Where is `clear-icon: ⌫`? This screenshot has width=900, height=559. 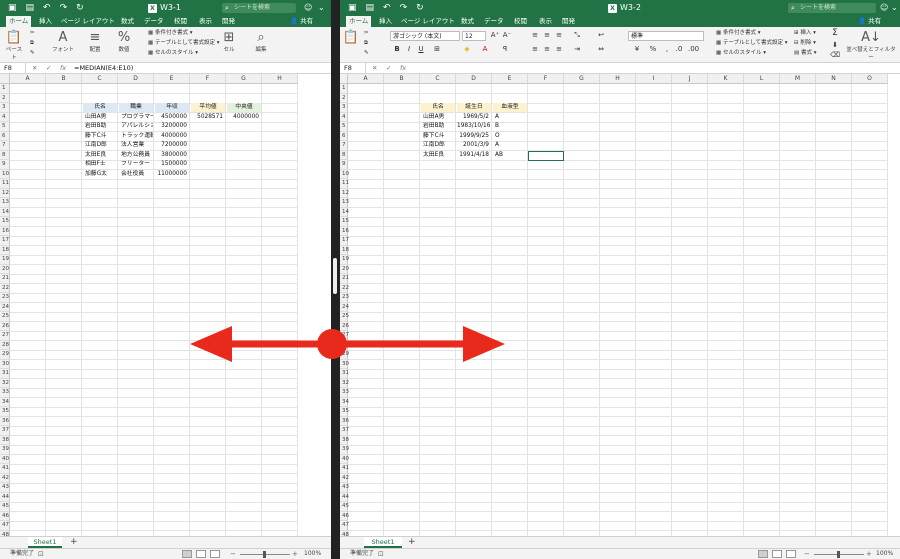
clear-icon: ⌫ is located at coordinates (835, 56).